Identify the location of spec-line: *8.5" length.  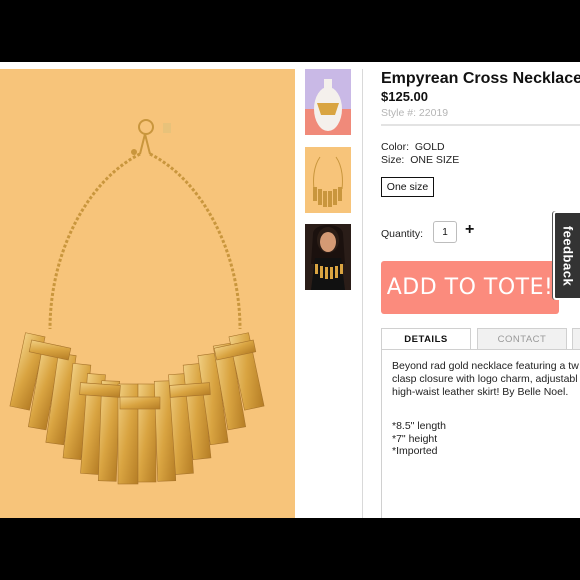
(419, 426).